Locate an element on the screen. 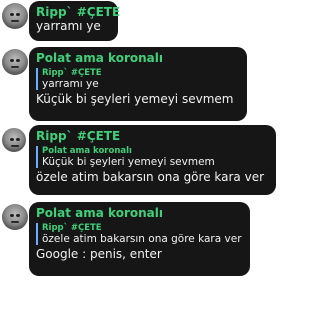 The image size is (320, 320). reply-text: Küçük bi şeyleri yemeyi sevmem is located at coordinates (128, 162).